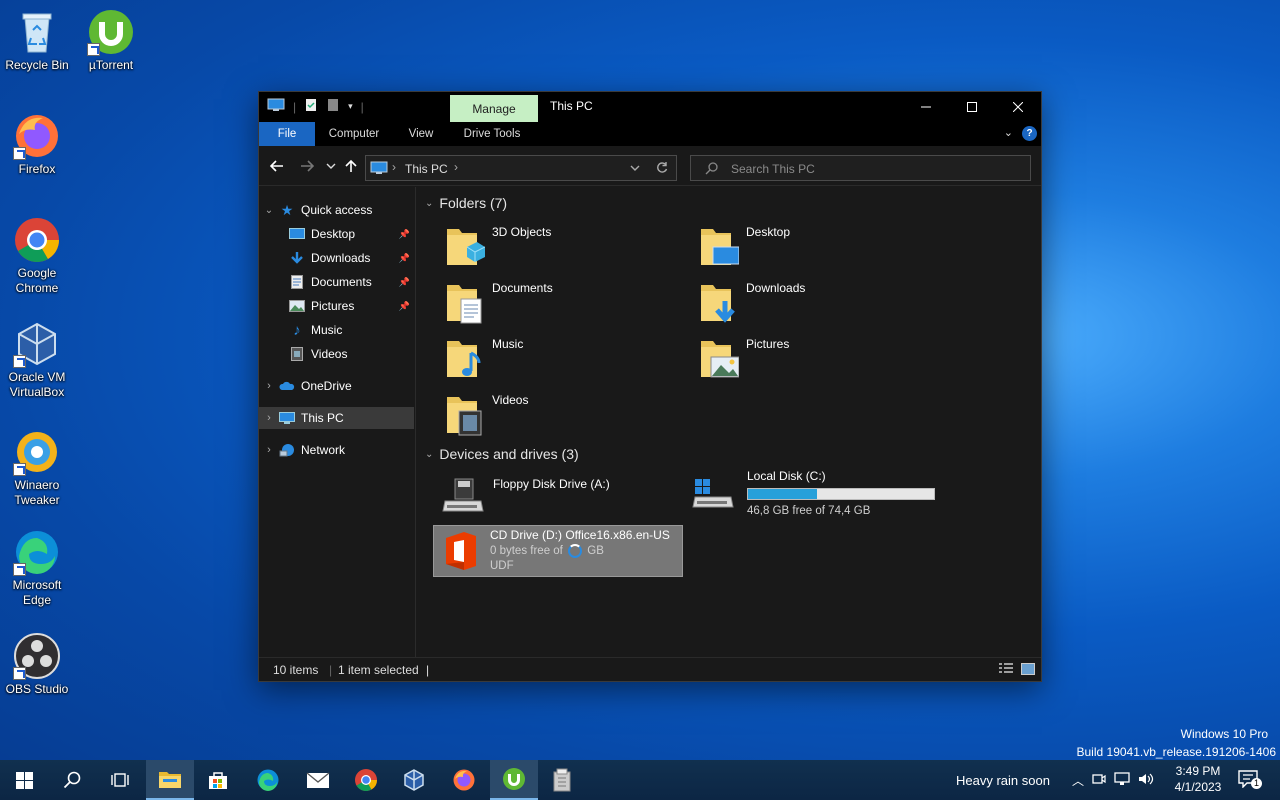  What do you see at coordinates (354, 134) in the screenshot?
I see `tab-computer: Computer` at bounding box center [354, 134].